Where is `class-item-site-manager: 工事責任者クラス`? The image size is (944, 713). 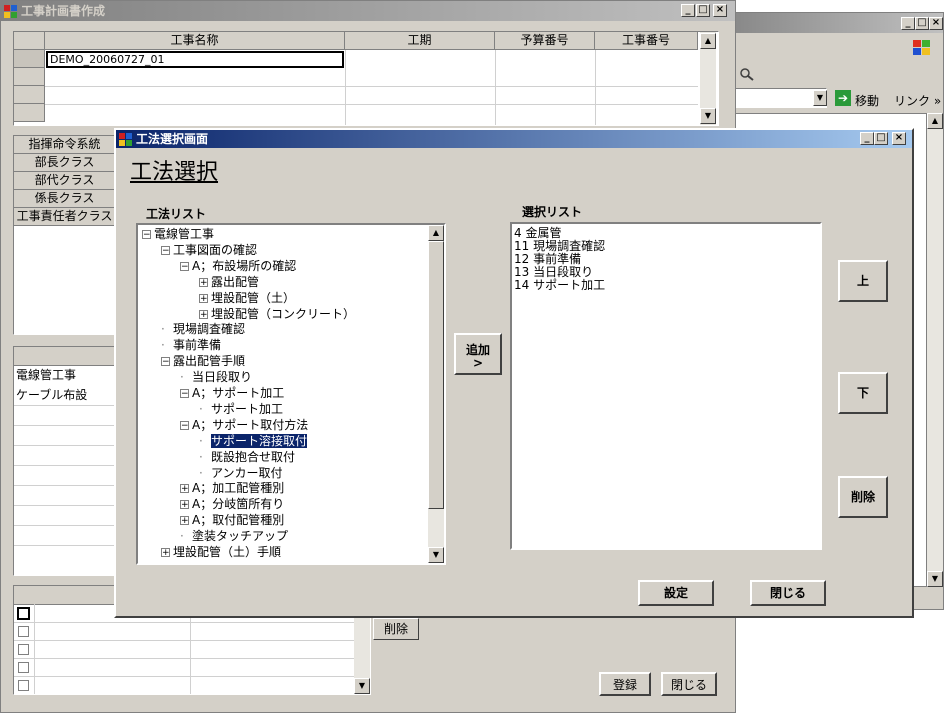 class-item-site-manager: 工事責任者クラス is located at coordinates (65, 217).